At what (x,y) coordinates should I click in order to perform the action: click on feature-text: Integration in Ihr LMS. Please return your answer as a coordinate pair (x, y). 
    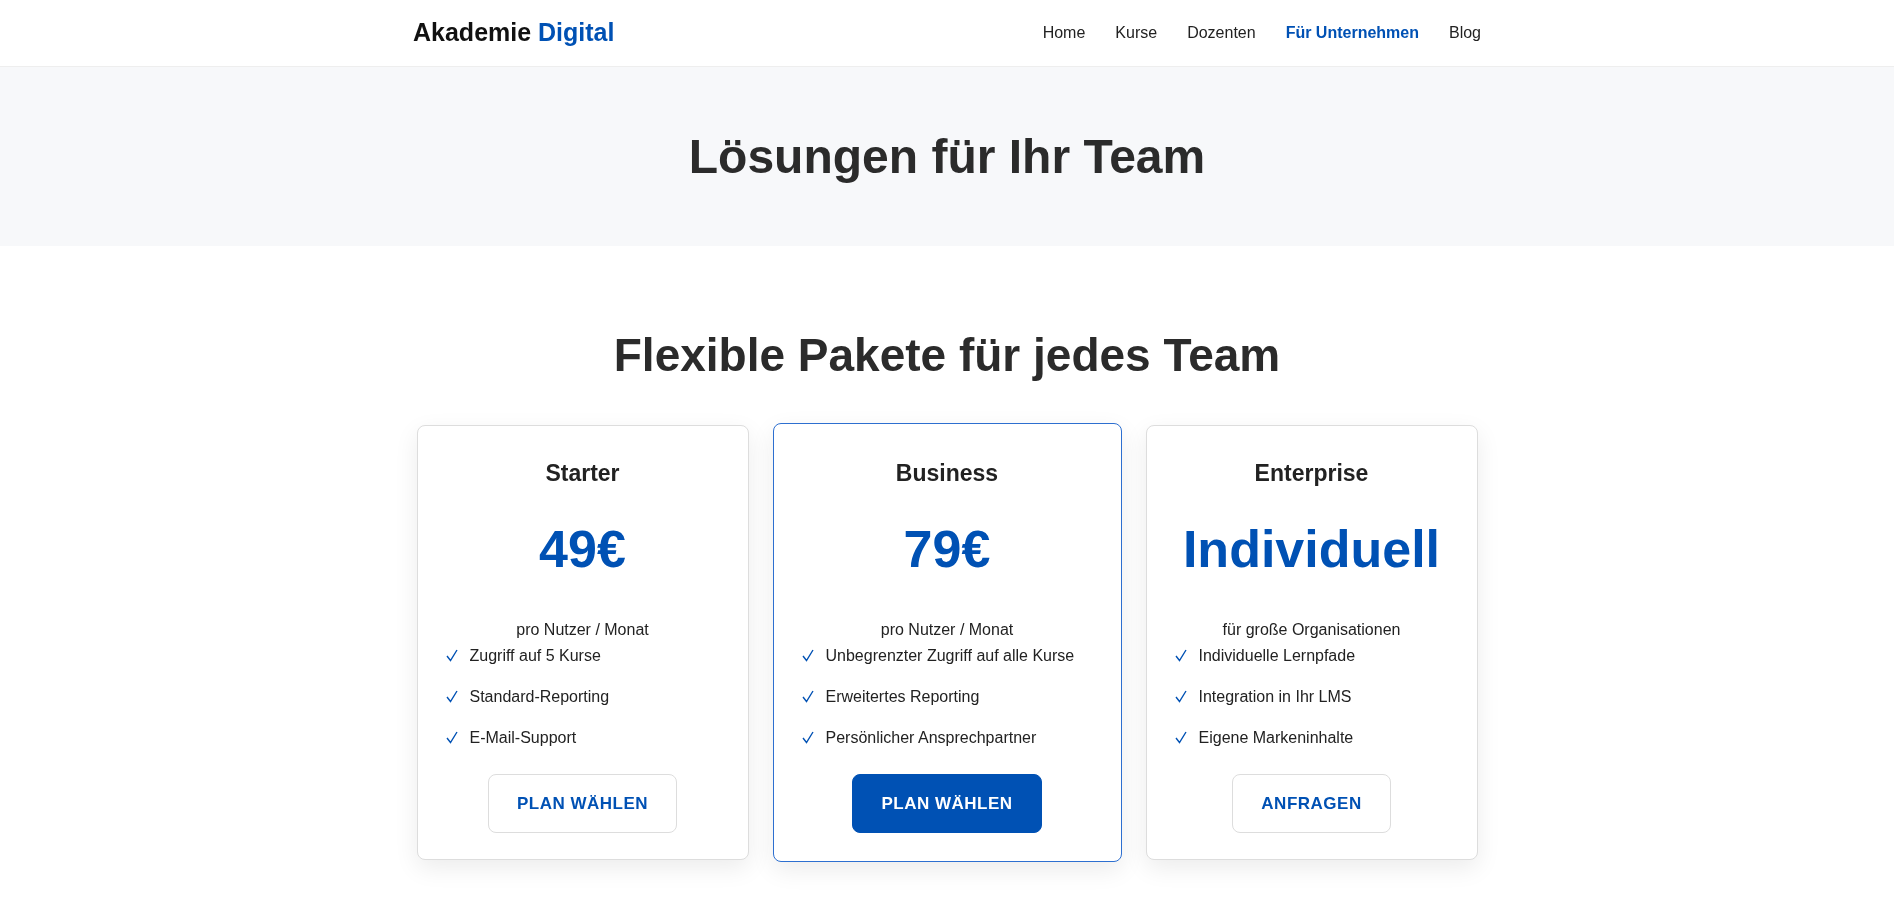
    Looking at the image, I should click on (1275, 696).